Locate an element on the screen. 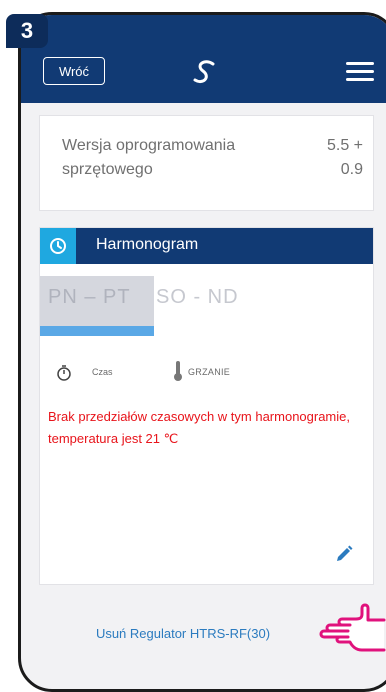 Image resolution: width=386 pixels, height=692 pixels. pointing-hand-icon is located at coordinates (352, 627).